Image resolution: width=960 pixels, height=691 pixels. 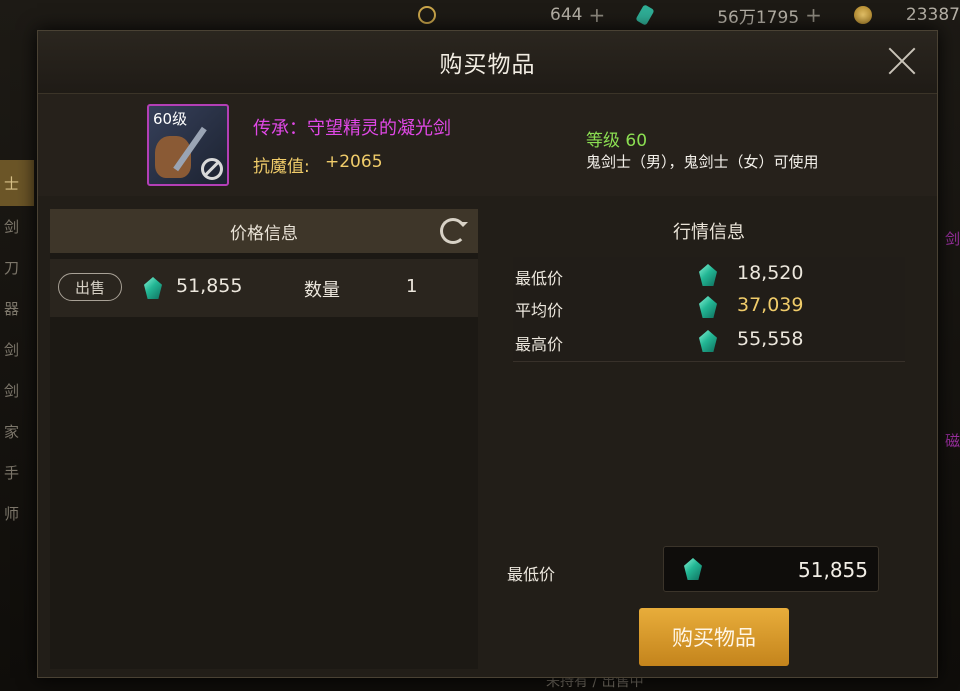 I want to click on dialog-header: 购买物品, so click(x=487, y=62).